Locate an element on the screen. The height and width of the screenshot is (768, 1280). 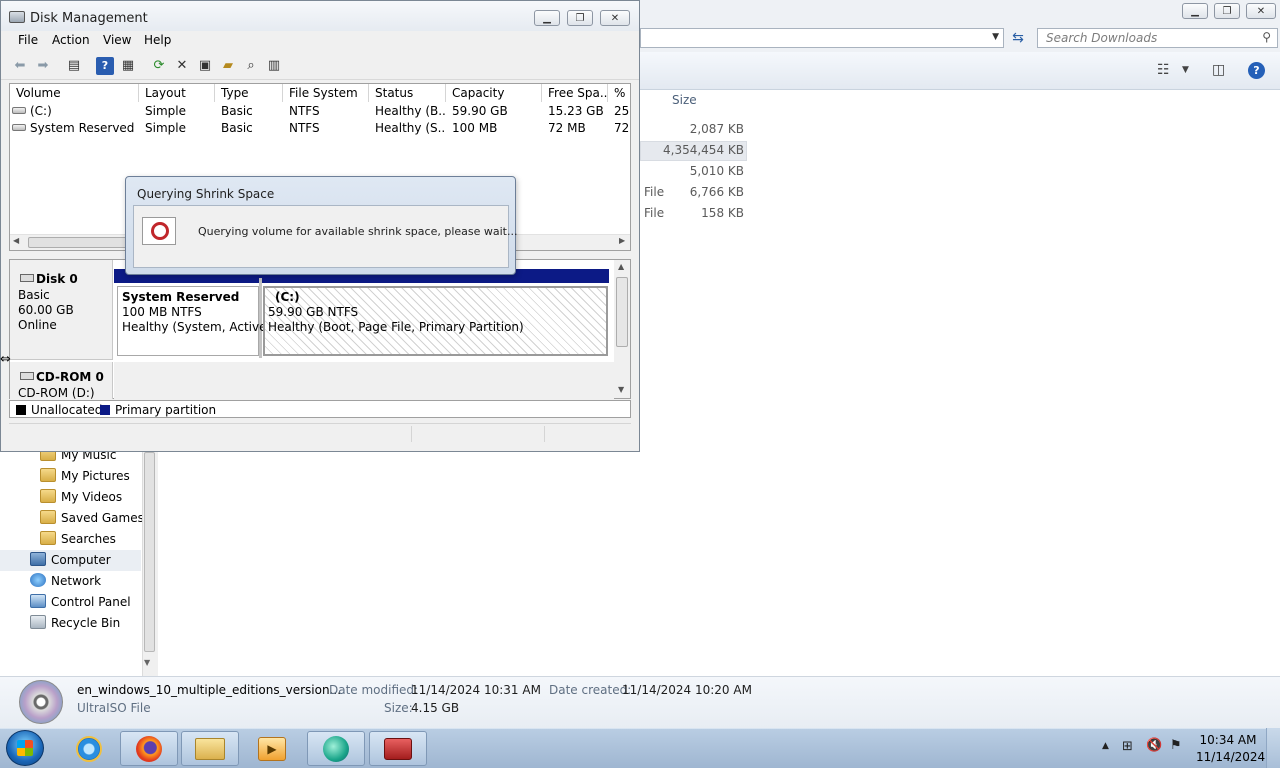
hscrollbar-thumb is located at coordinates (78, 242).